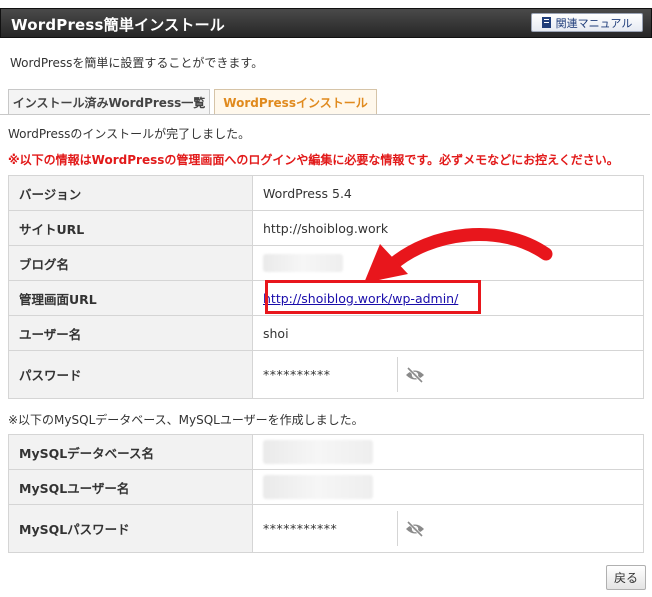 This screenshot has width=652, height=597. What do you see at coordinates (626, 577) in the screenshot?
I see `back-button: 戻る` at bounding box center [626, 577].